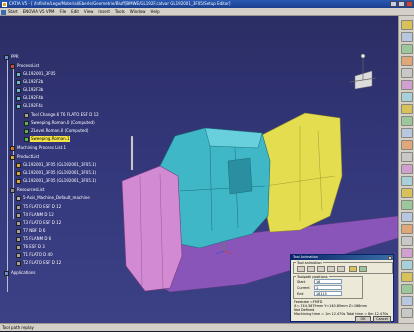 The height and width of the screenshot is (332, 414). Describe the element at coordinates (342, 257) in the screenshot. I see `dialog-title: Tool Animation` at that location.